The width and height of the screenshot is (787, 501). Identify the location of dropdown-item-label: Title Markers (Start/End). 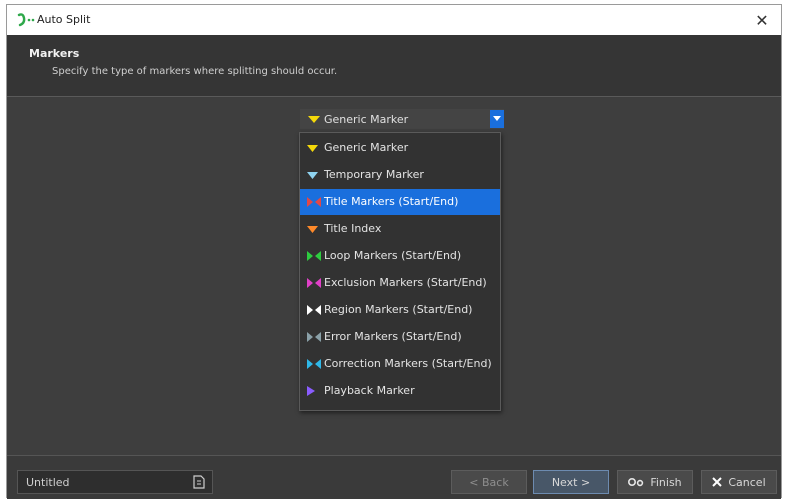
(391, 201).